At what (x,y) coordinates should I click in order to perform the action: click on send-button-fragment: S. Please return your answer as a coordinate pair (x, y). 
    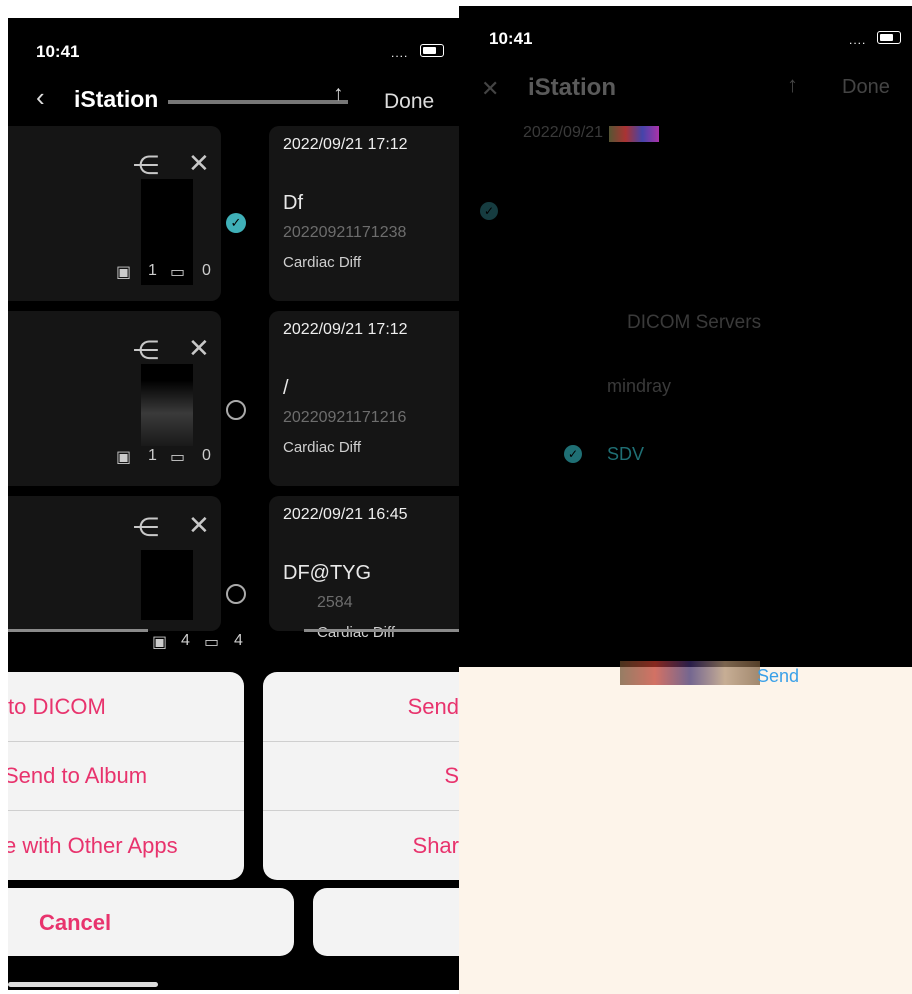
    Looking at the image, I should click on (361, 776).